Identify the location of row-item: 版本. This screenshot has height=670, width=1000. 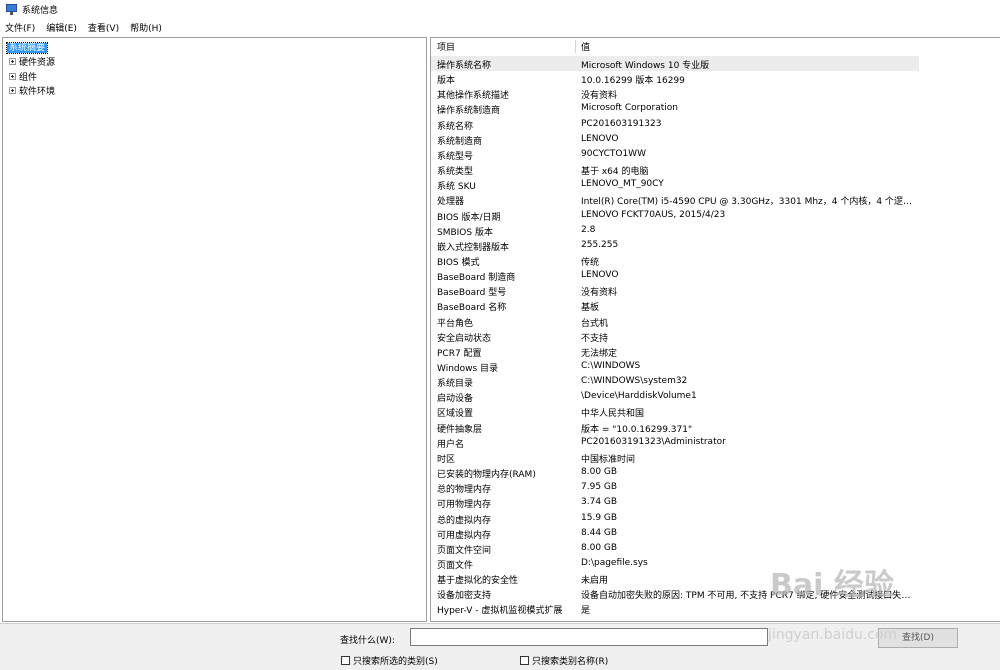
(446, 81).